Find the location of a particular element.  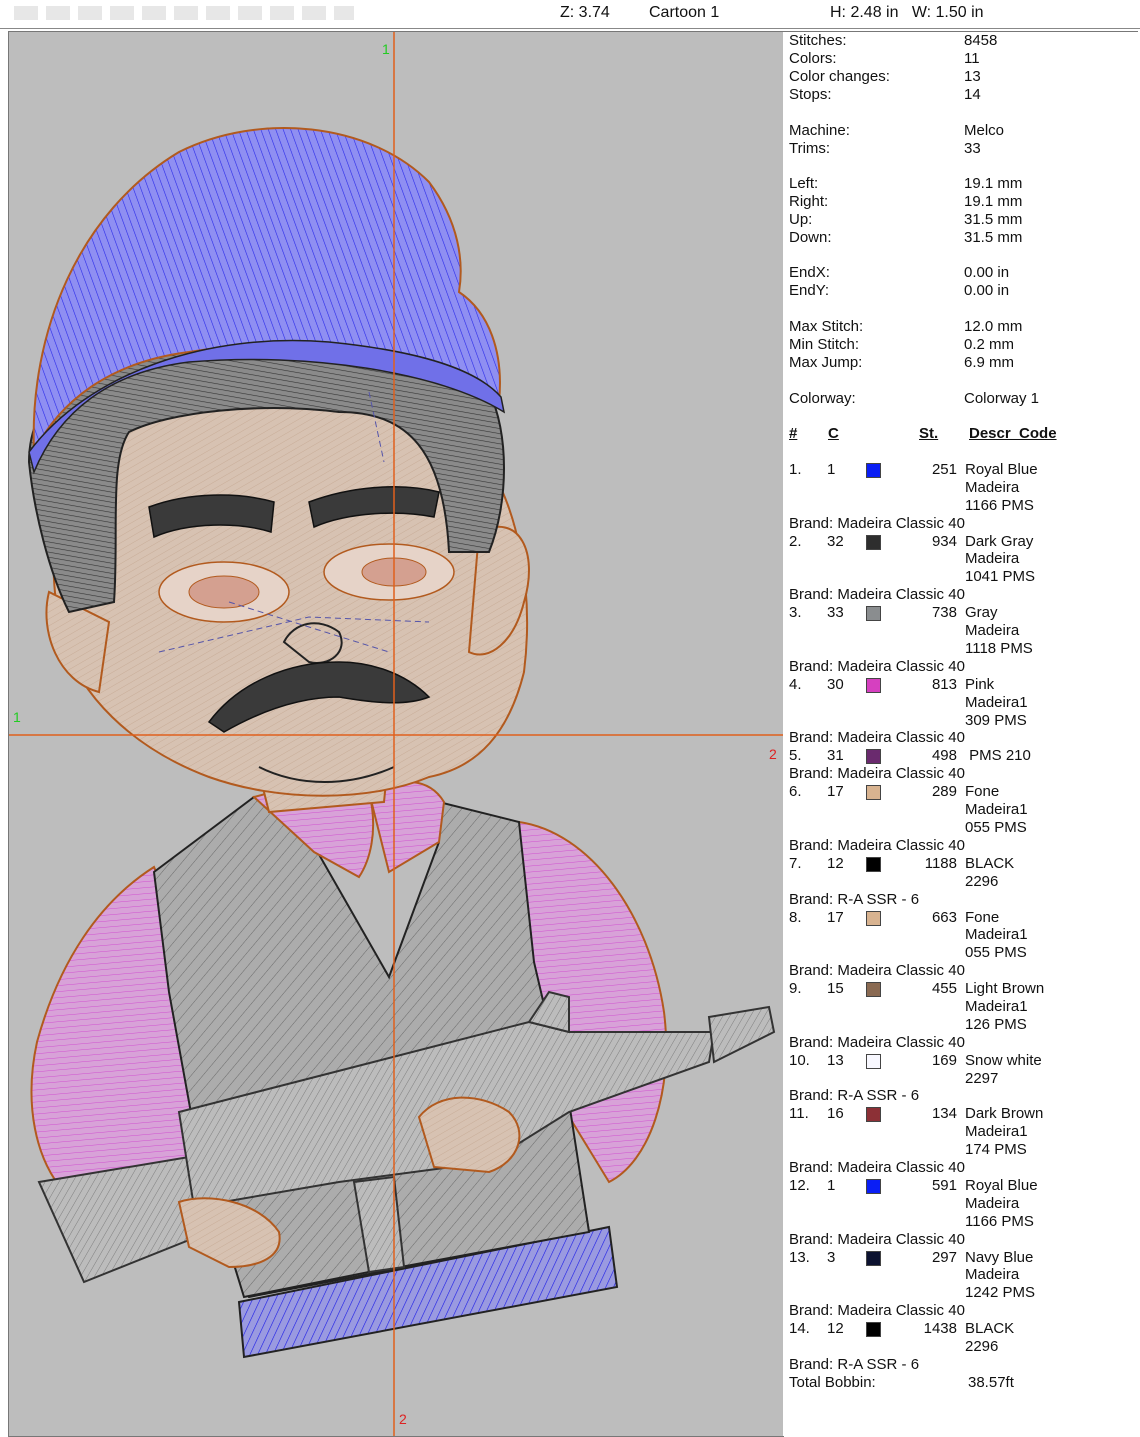

file-path-redacted is located at coordinates (184, 13).